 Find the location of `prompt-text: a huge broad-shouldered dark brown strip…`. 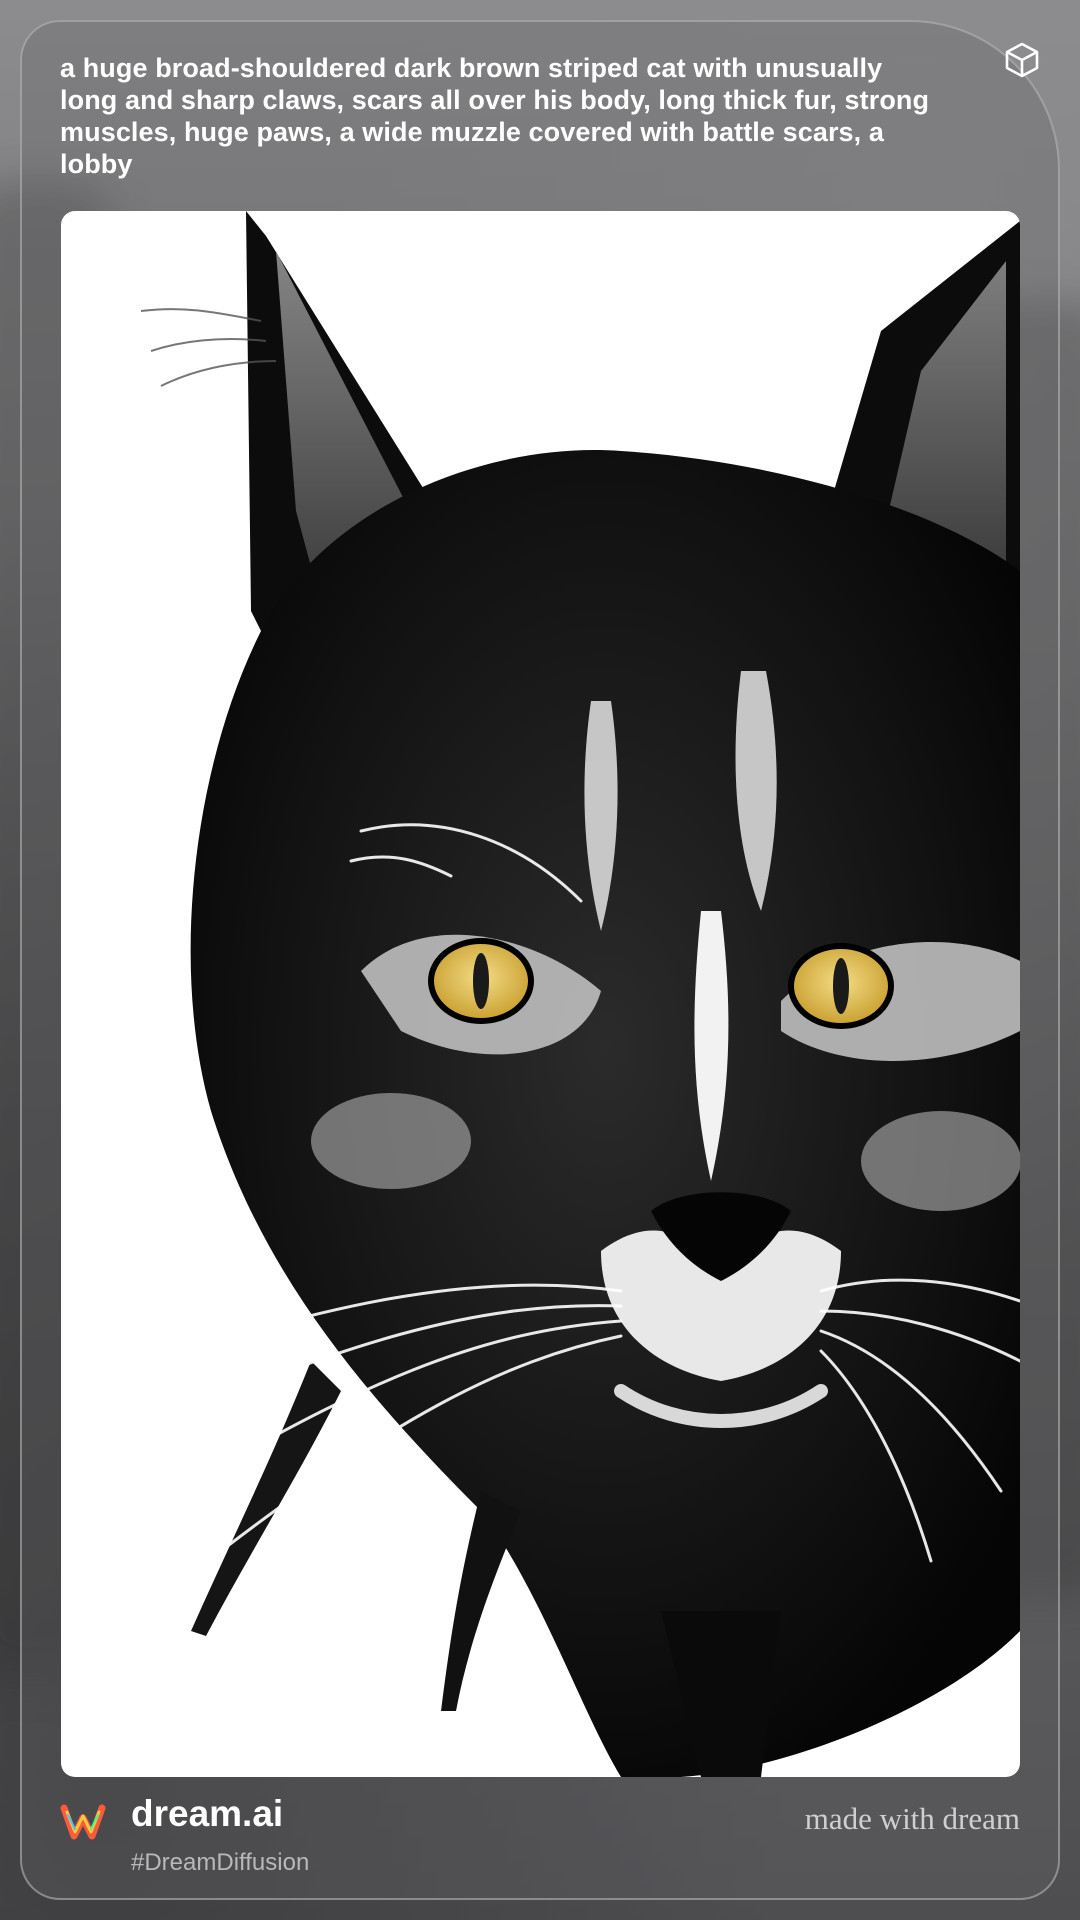

prompt-text: a huge broad-shouldered dark brown strip… is located at coordinates (495, 116).